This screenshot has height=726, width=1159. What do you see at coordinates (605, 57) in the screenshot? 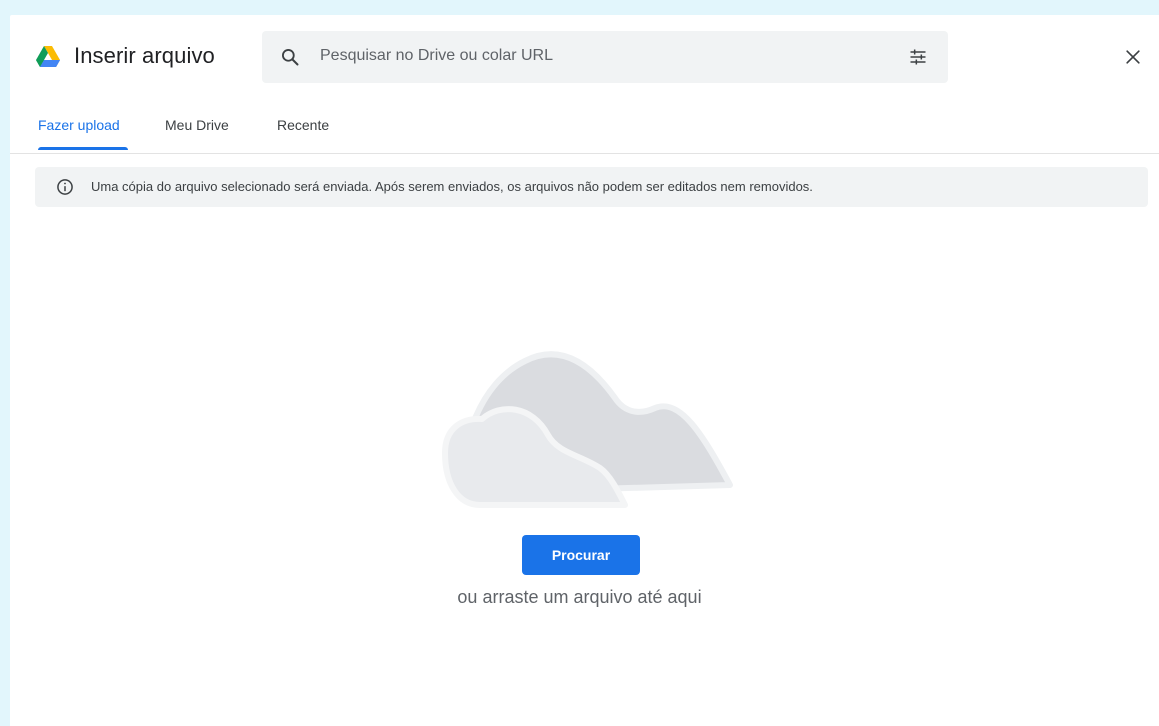
I see `search-bar: Pesquisar no Drive ou colar URL` at bounding box center [605, 57].